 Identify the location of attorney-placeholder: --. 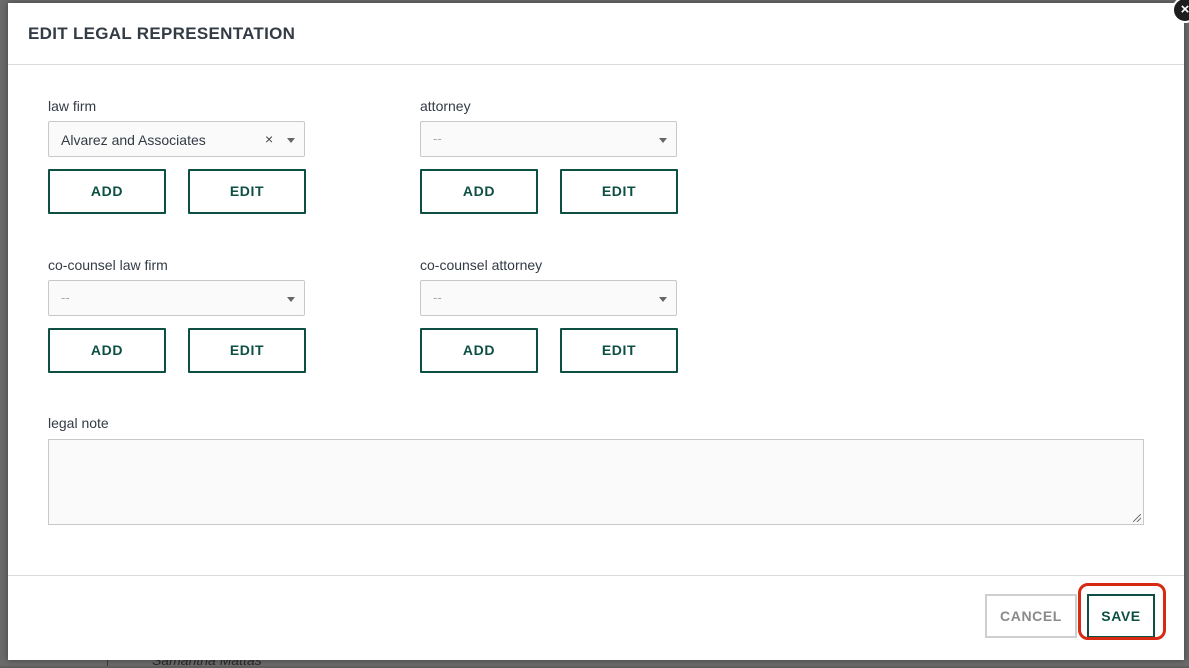
(437, 138).